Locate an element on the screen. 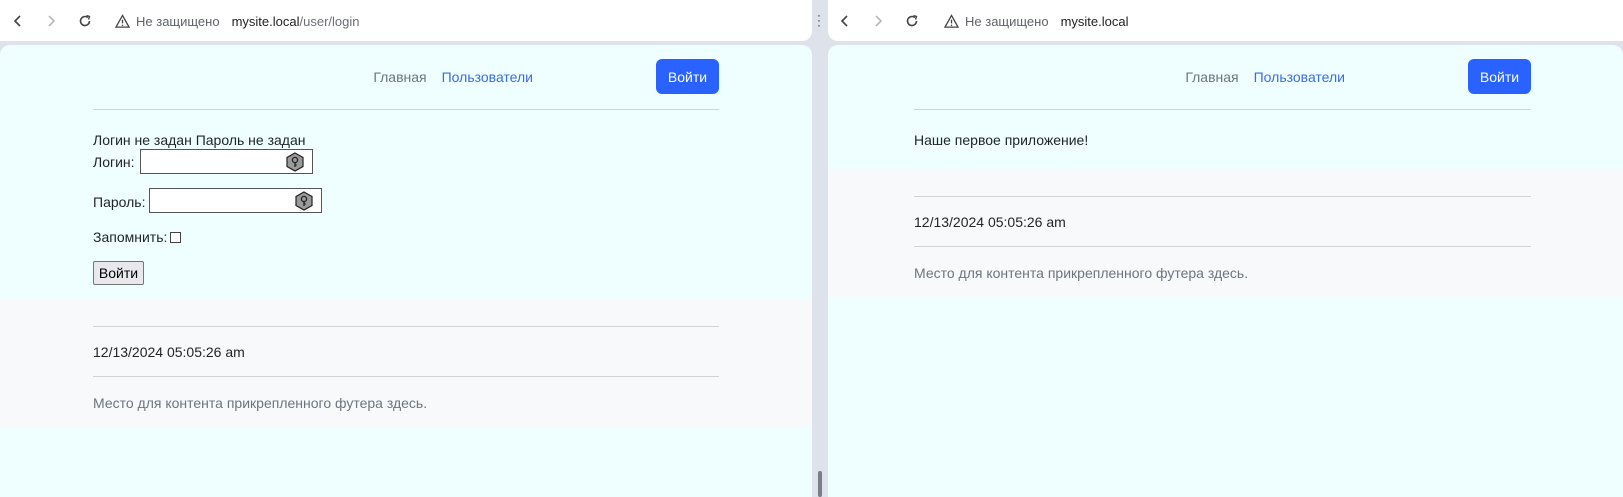 Image resolution: width=1623 pixels, height=497 pixels. vertical-dots-icon: · · · is located at coordinates (819, 20).